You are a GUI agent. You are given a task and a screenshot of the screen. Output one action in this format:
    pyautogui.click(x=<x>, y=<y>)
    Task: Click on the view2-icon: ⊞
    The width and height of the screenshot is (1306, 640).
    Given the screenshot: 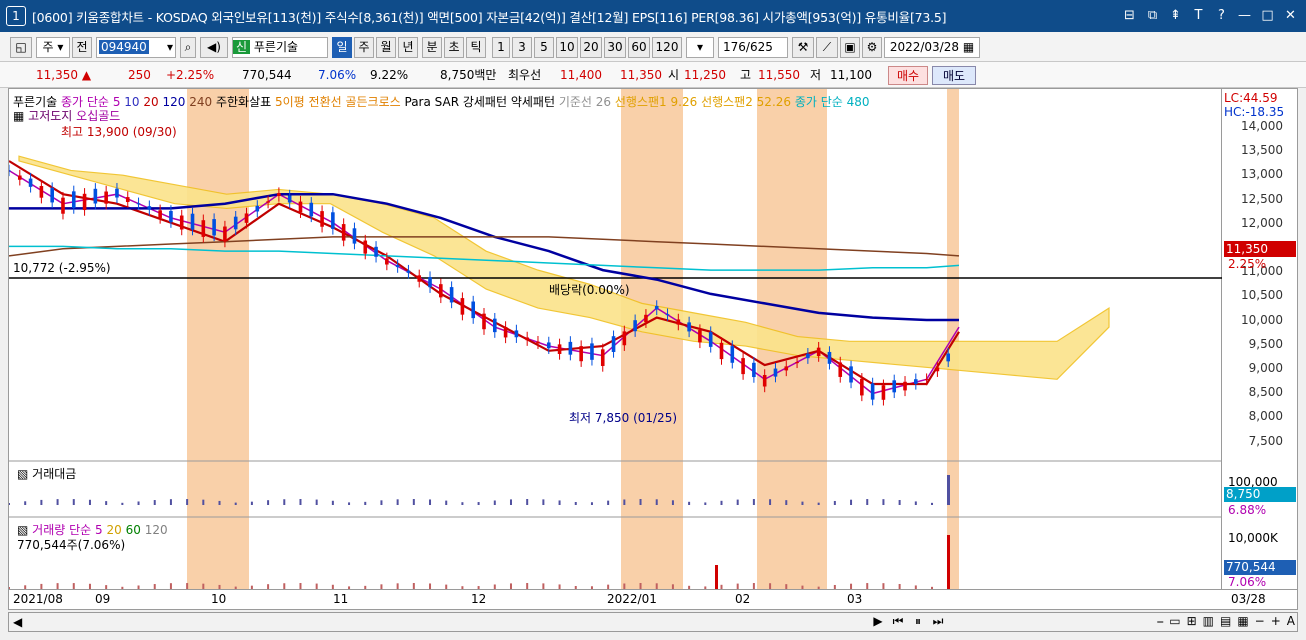 What is the action you would take?
    pyautogui.click(x=1192, y=622)
    